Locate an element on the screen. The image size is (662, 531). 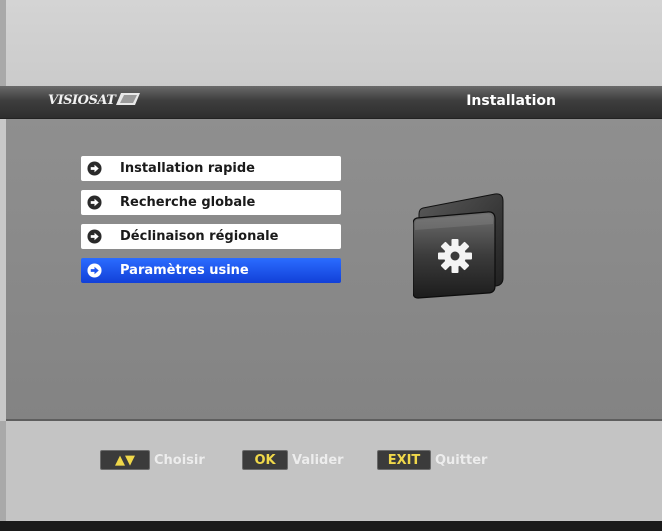
menu-item-label: Paramètres usine is located at coordinates (184, 270).